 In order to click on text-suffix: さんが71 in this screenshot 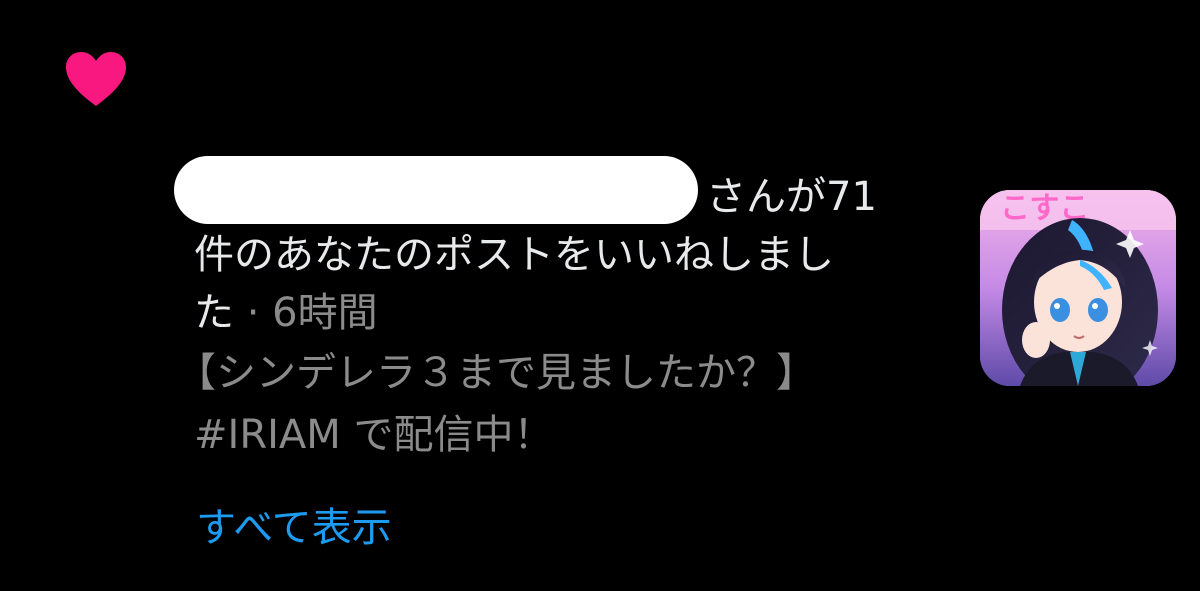, I will do `click(791, 197)`.